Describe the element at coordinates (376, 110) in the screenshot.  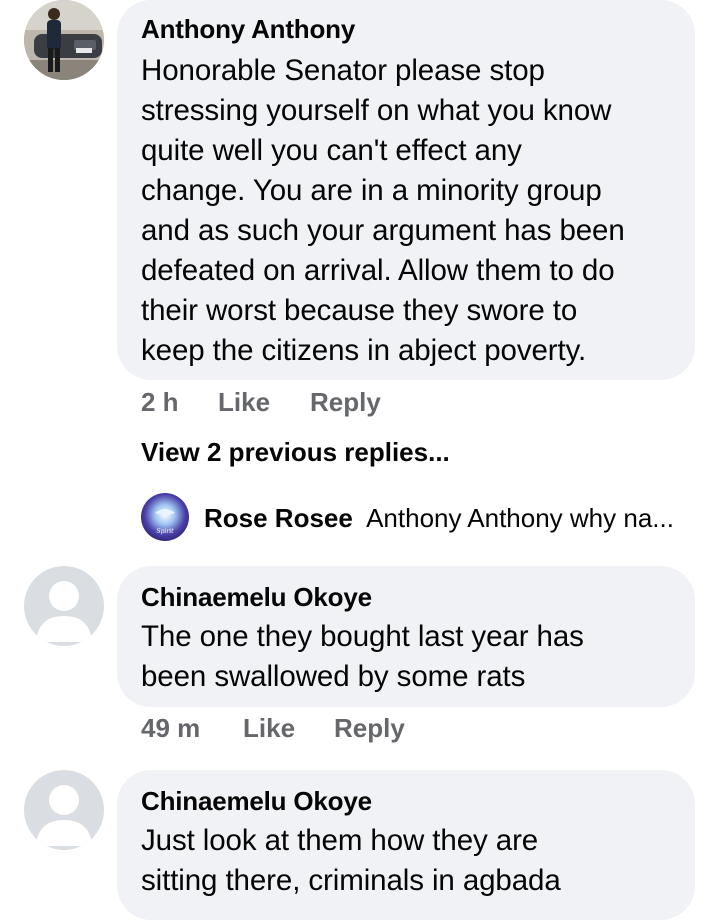
I see `comment-text-line: stressing yourself on what you know` at that location.